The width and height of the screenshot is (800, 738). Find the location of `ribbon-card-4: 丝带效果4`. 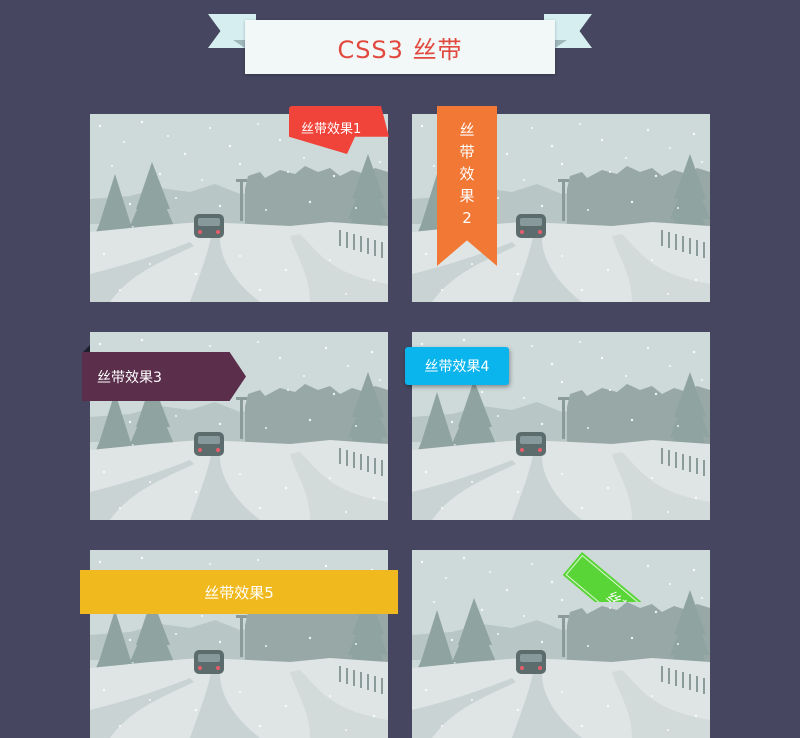

ribbon-card-4: 丝带效果4 is located at coordinates (557, 426).